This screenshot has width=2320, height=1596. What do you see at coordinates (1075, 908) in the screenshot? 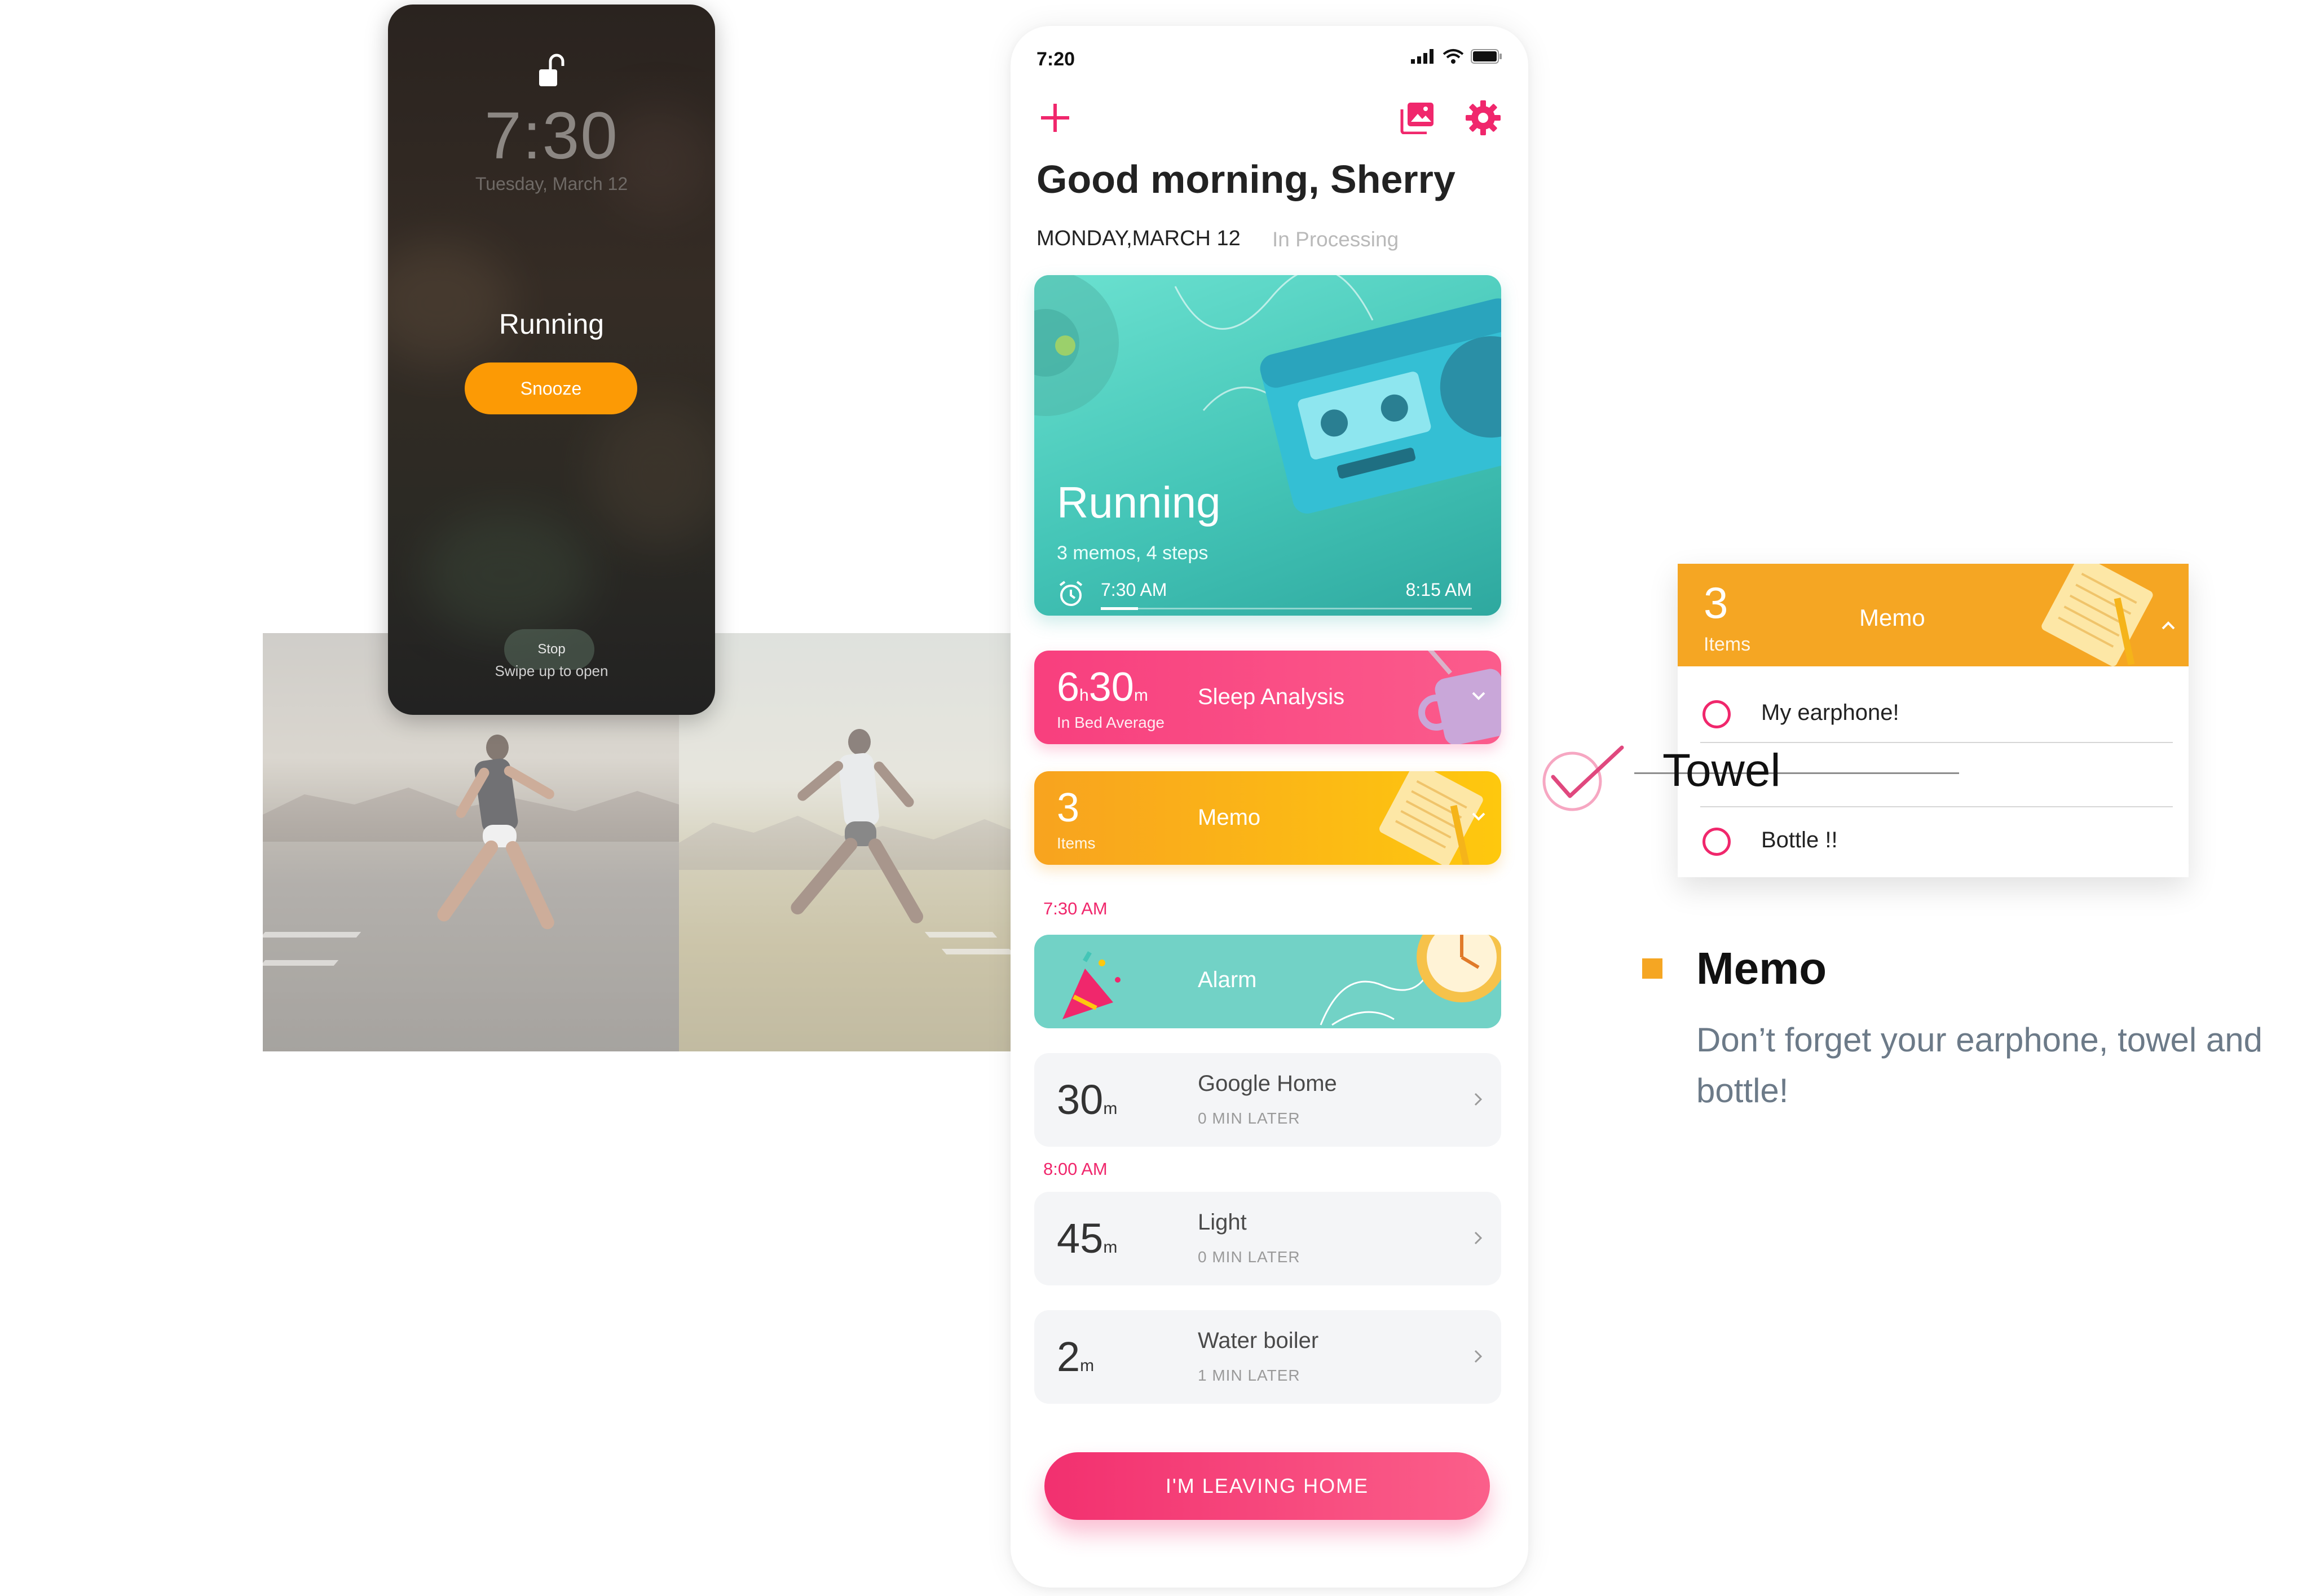
I see `section-time-1: 7:30 AM` at bounding box center [1075, 908].